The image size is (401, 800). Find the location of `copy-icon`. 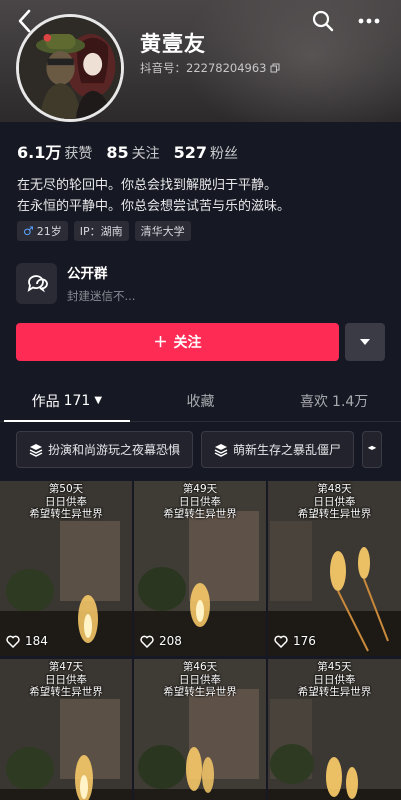

copy-icon is located at coordinates (275, 68).